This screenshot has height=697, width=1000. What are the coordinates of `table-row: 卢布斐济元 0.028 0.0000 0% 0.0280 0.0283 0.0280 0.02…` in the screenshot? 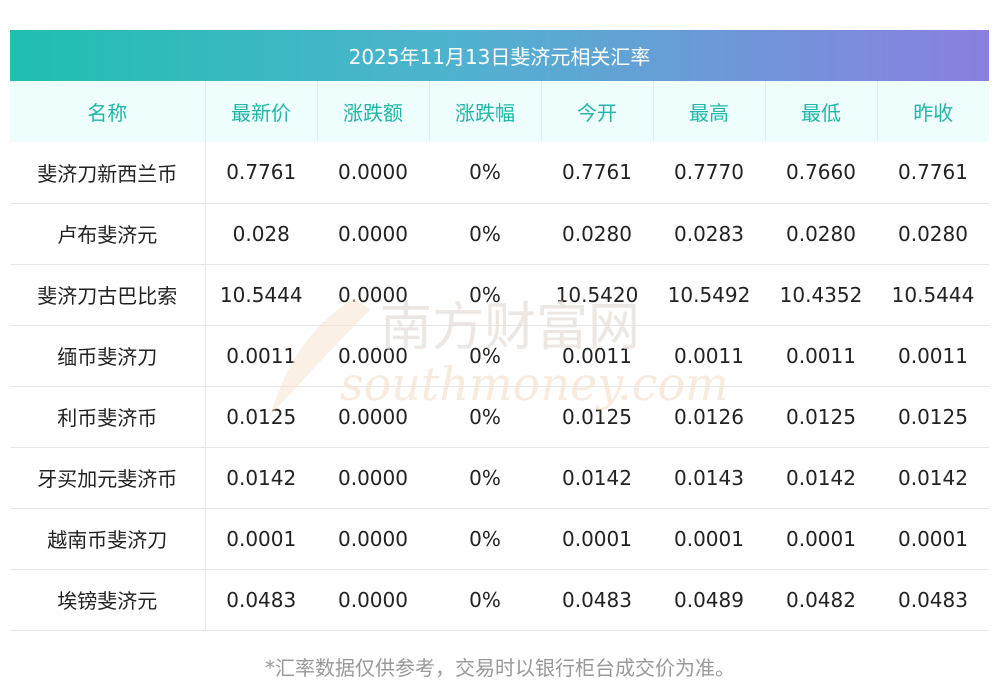 It's located at (499, 234).